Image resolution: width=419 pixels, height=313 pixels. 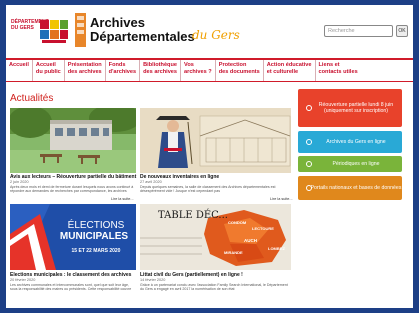 What do you see at coordinates (151, 182) in the screenshot?
I see `news-date: 27 avril 2020` at bounding box center [151, 182].